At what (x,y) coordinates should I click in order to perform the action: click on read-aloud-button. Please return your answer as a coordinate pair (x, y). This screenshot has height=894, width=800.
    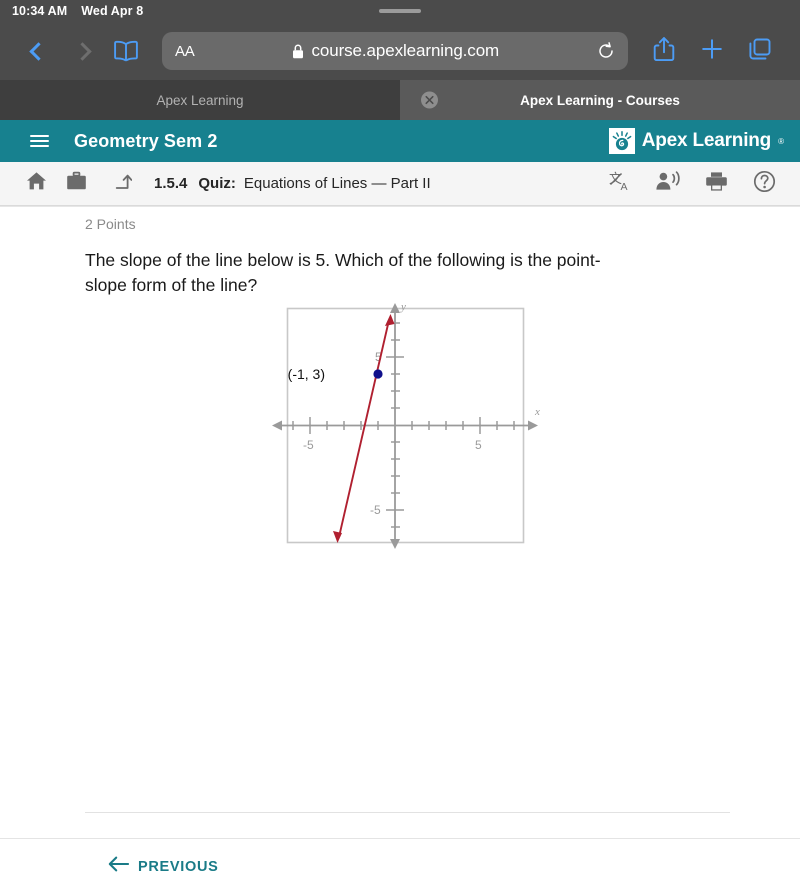
    Looking at the image, I should click on (668, 184).